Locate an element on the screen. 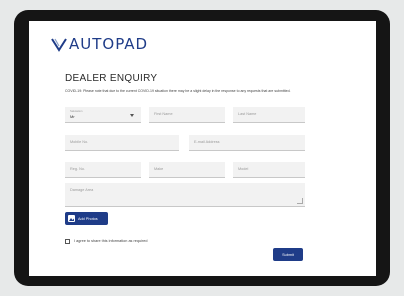  model-field: Model is located at coordinates (269, 170).